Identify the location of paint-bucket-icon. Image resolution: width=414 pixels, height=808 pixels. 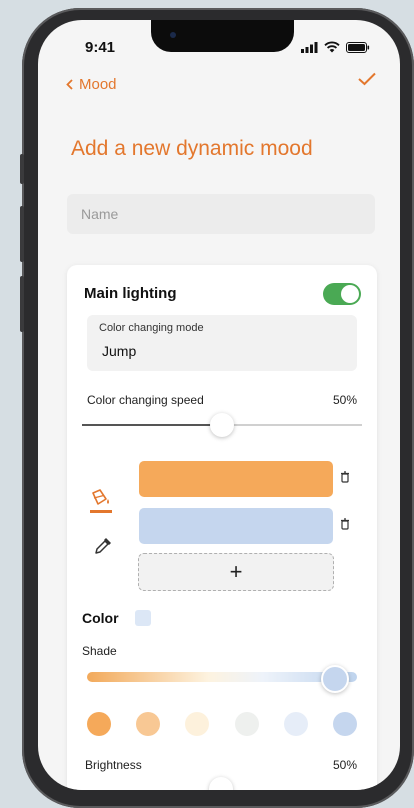
(101, 505).